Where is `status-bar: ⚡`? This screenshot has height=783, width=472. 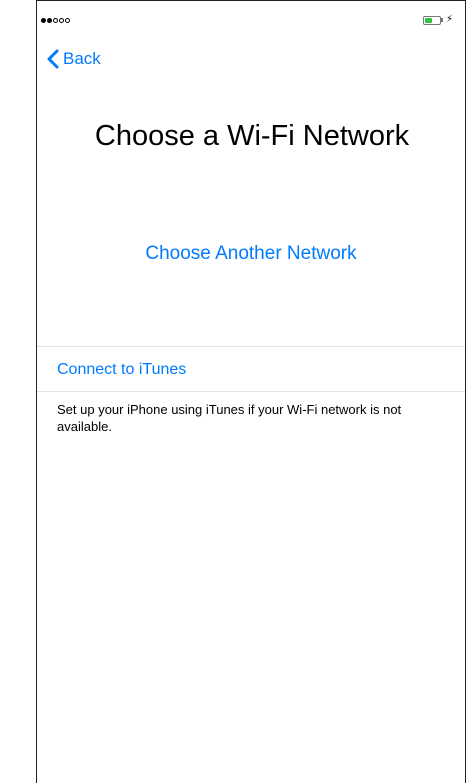
status-bar: ⚡ is located at coordinates (251, 19).